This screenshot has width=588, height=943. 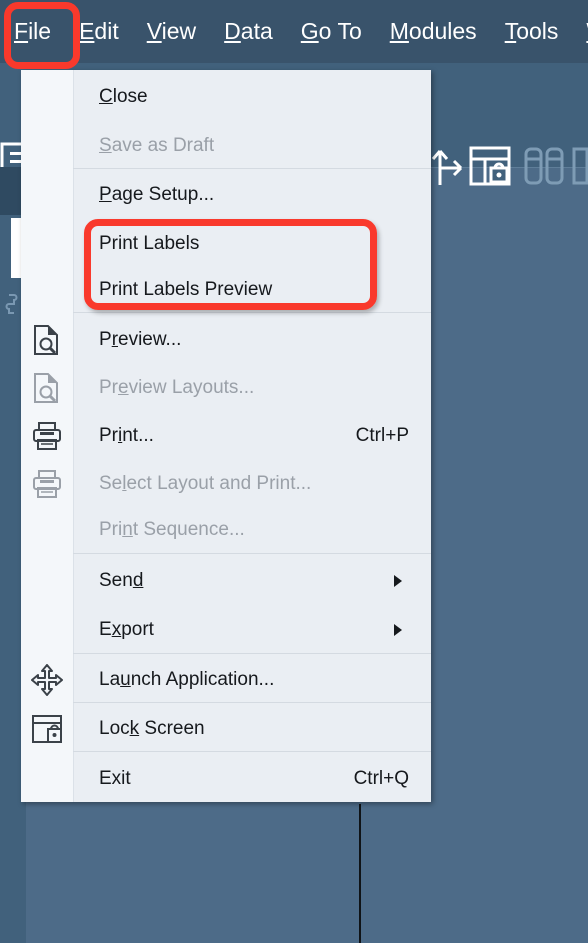 I want to click on menubar-item-edit: Edit, so click(x=99, y=31).